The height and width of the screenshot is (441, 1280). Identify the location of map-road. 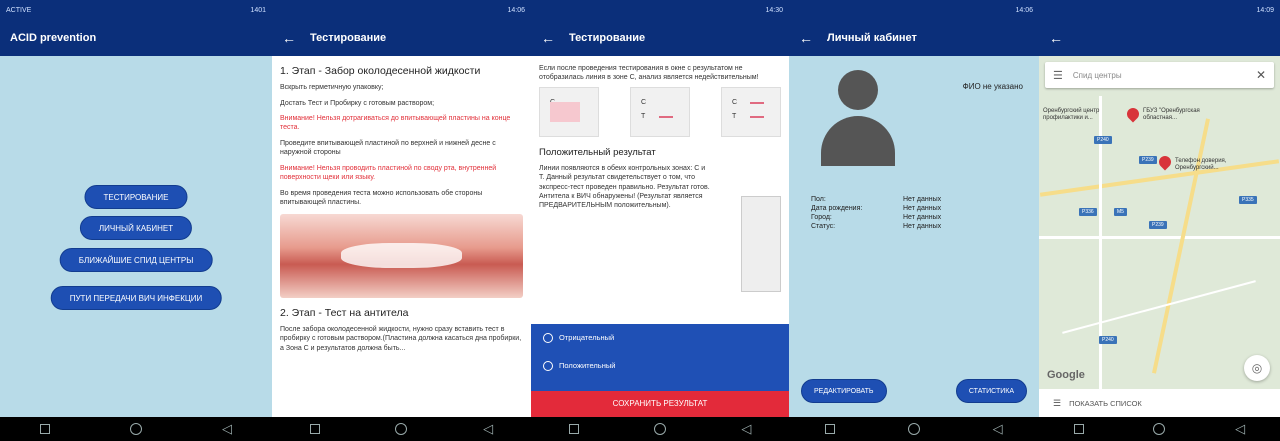
(1159, 307).